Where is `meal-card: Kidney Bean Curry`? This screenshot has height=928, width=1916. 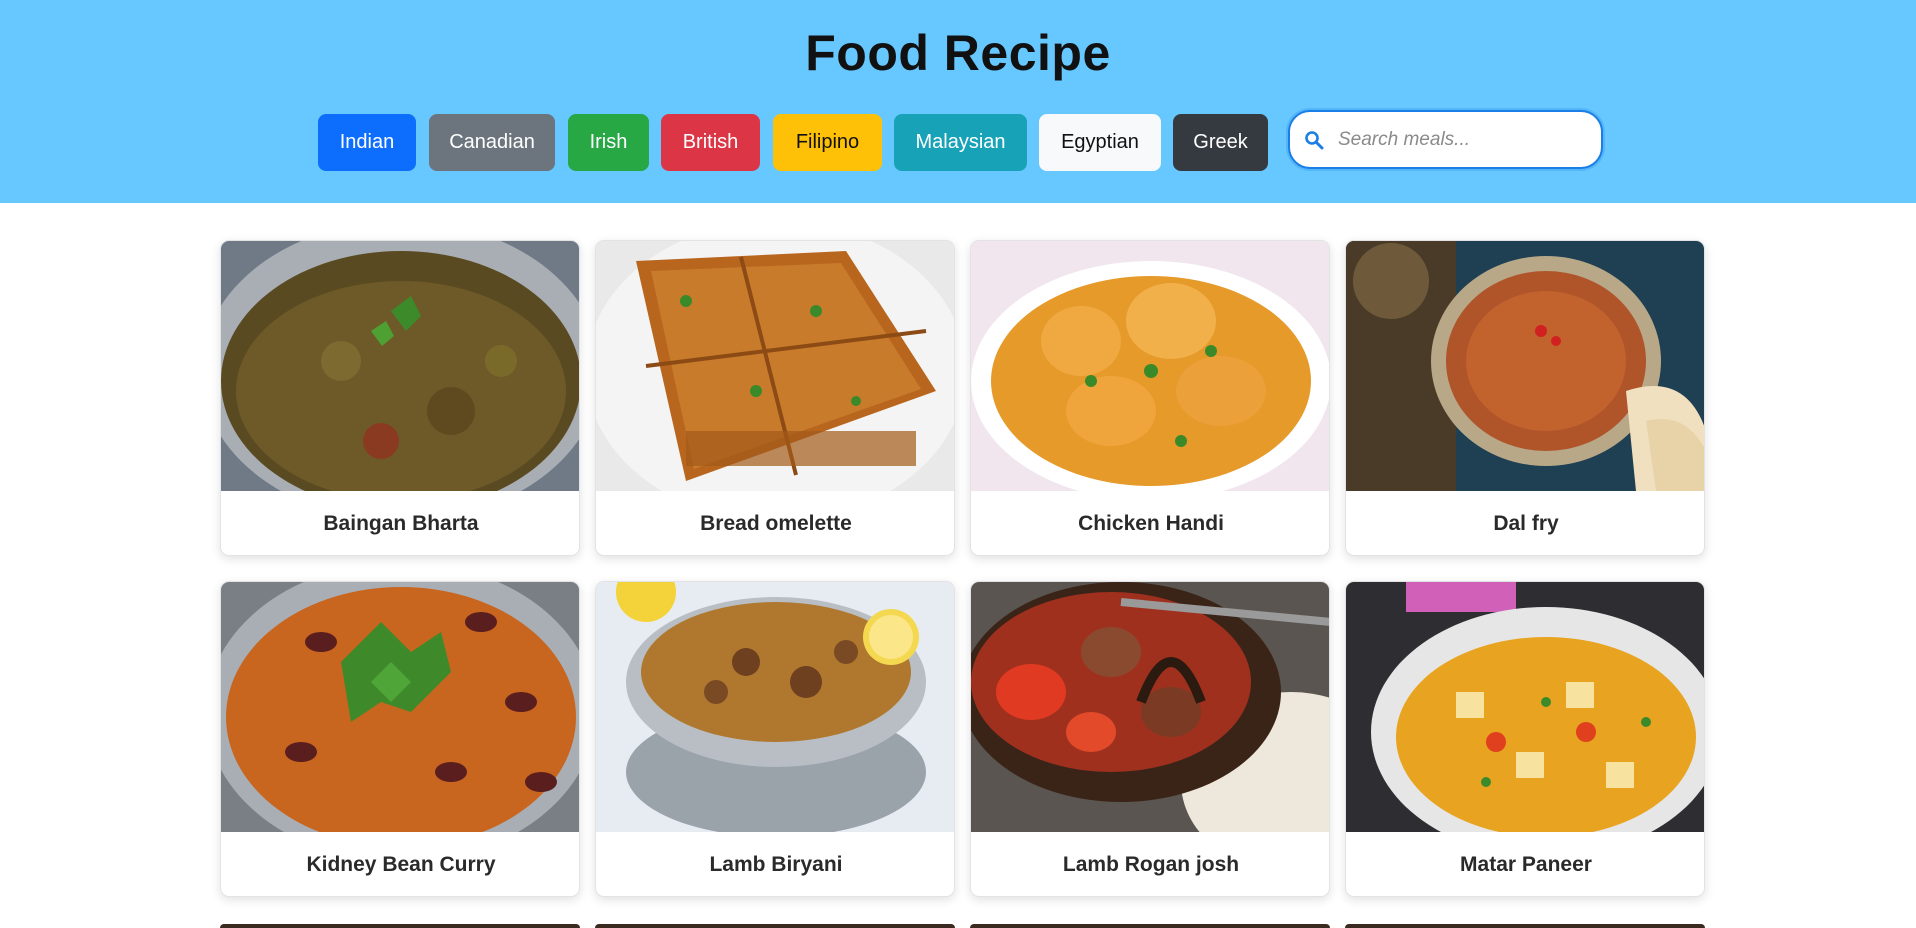 meal-card: Kidney Bean Curry is located at coordinates (400, 739).